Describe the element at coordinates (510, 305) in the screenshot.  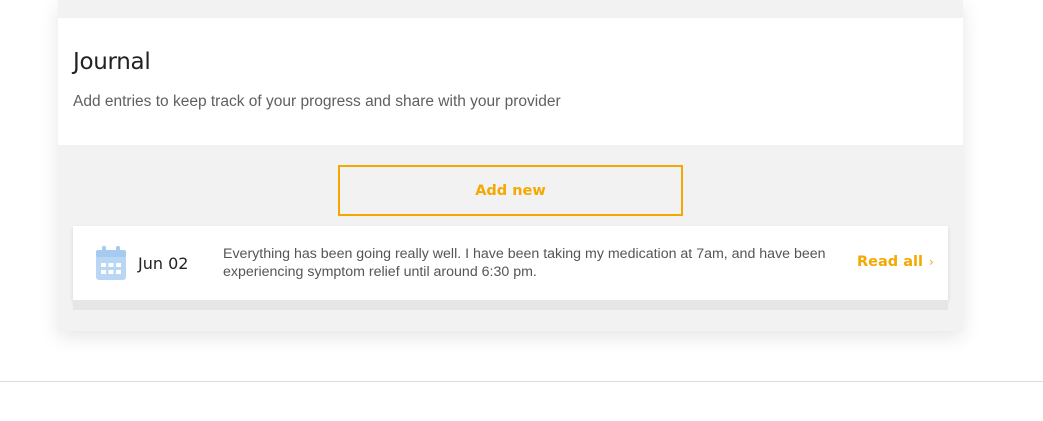
I see `entry-list-footer` at that location.